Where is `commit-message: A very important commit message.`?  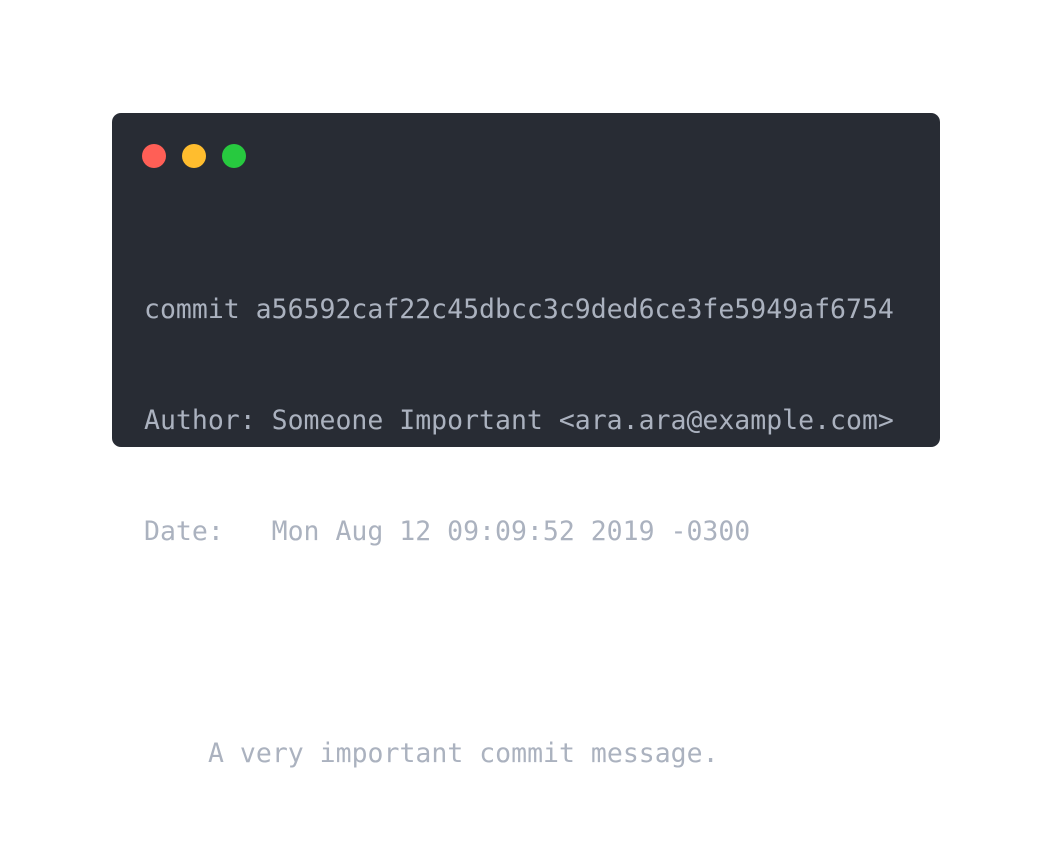
commit-message: A very important commit message. is located at coordinates (463, 753).